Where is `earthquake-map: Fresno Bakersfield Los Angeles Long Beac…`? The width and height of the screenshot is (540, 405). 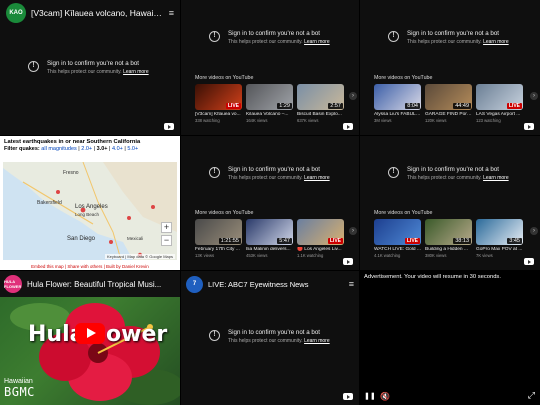
earthquake-map: Fresno Bakersfield Los Angeles Long Beac… is located at coordinates (90, 211).